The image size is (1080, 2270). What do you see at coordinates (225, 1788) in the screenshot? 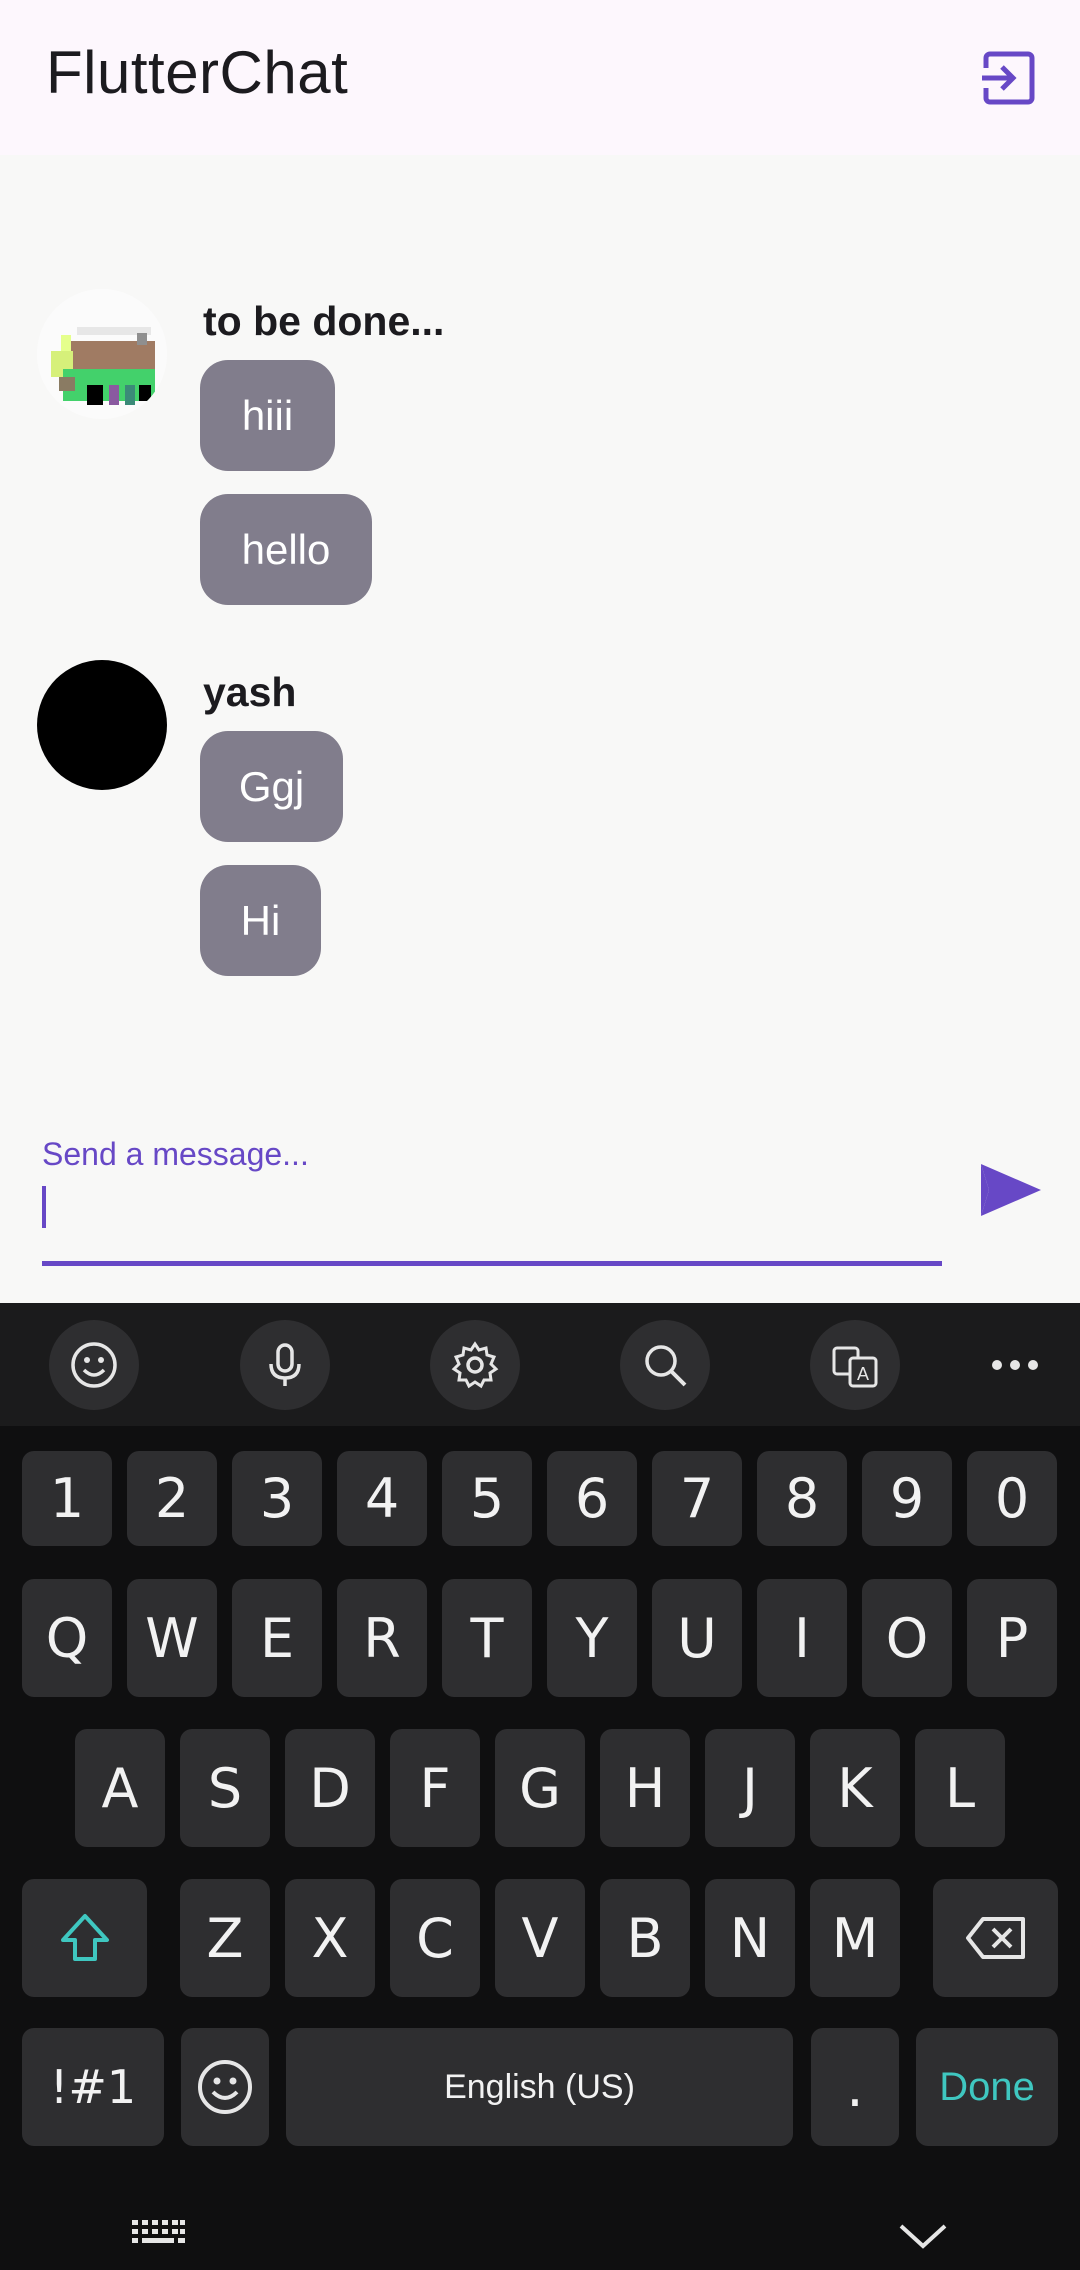
I see `key-s: S` at bounding box center [225, 1788].